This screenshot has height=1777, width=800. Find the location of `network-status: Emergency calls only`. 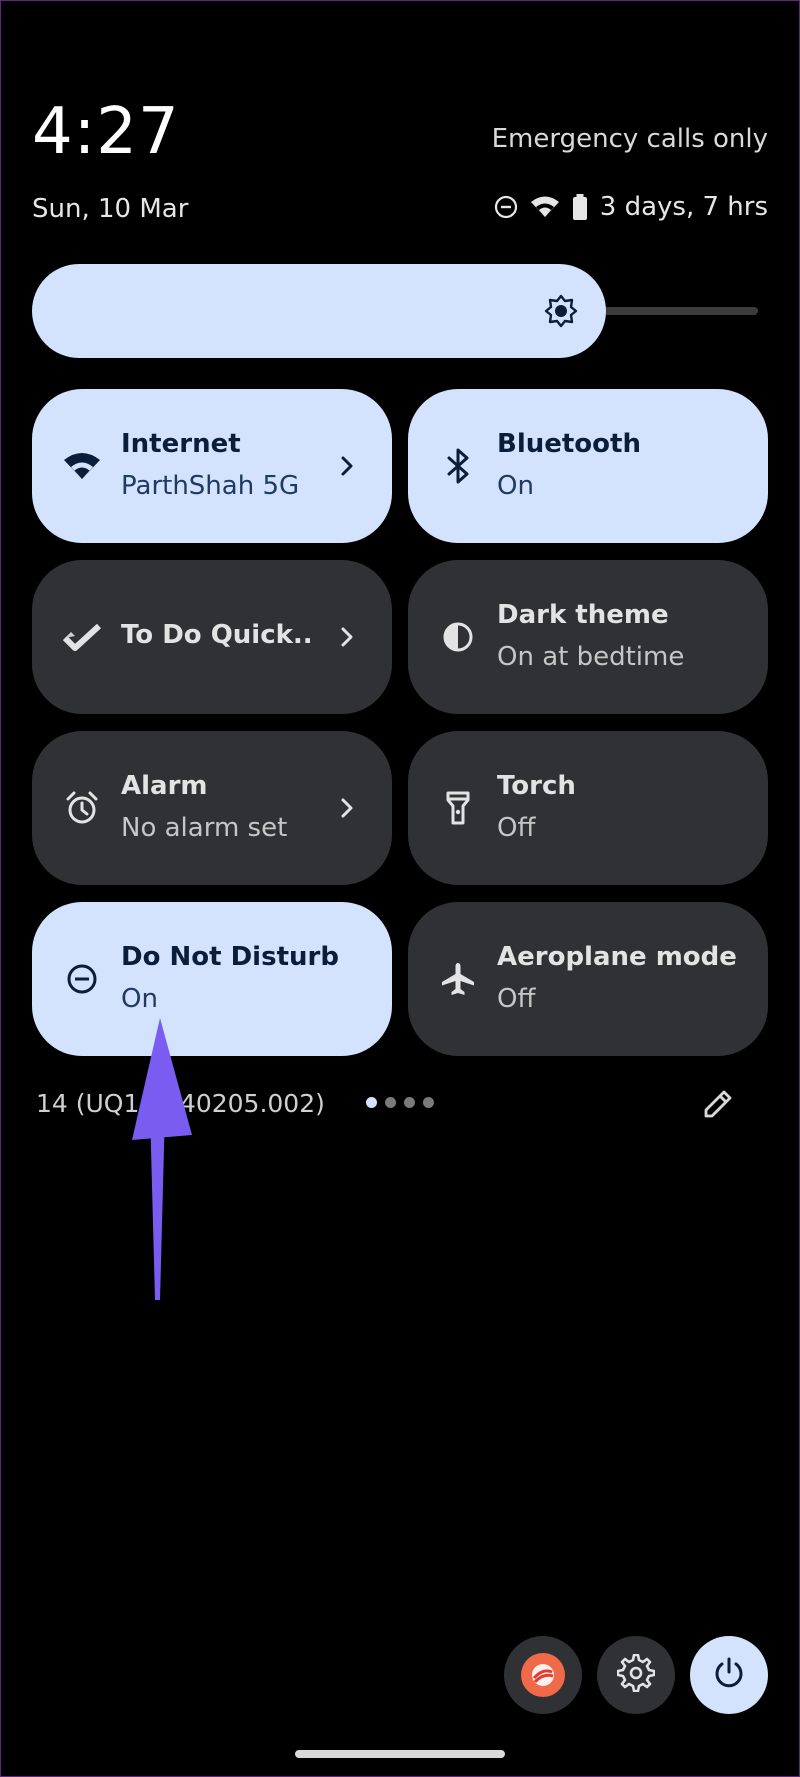

network-status: Emergency calls only is located at coordinates (629, 139).